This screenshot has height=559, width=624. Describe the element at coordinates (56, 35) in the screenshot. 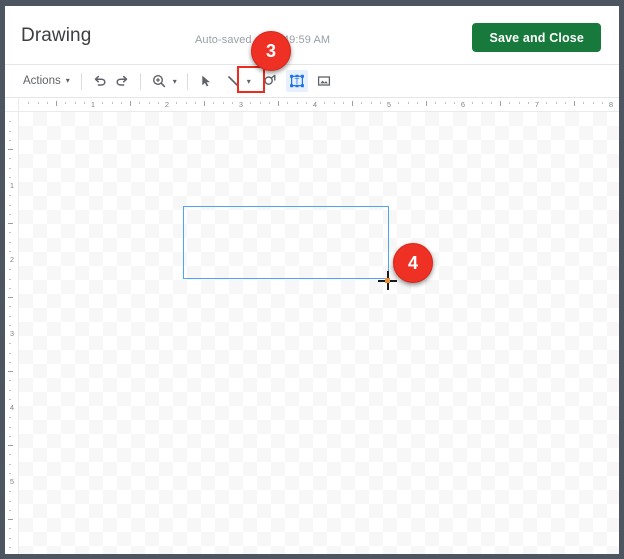

I see `page-title: Drawing` at that location.